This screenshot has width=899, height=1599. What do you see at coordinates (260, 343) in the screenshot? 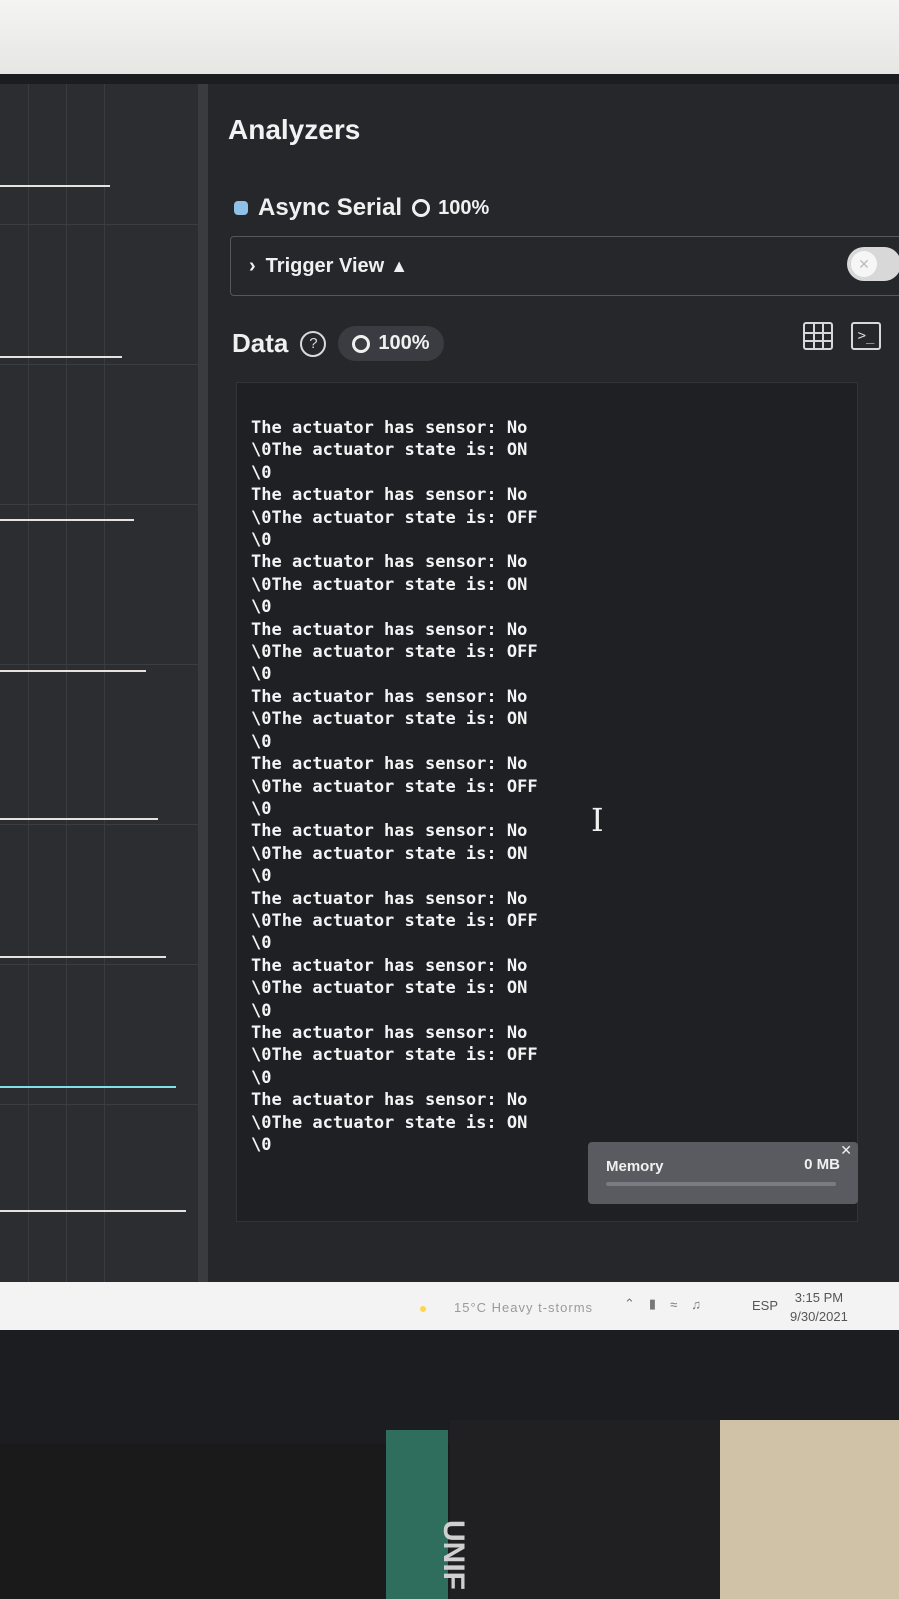
I see `data-label: Data` at bounding box center [260, 343].